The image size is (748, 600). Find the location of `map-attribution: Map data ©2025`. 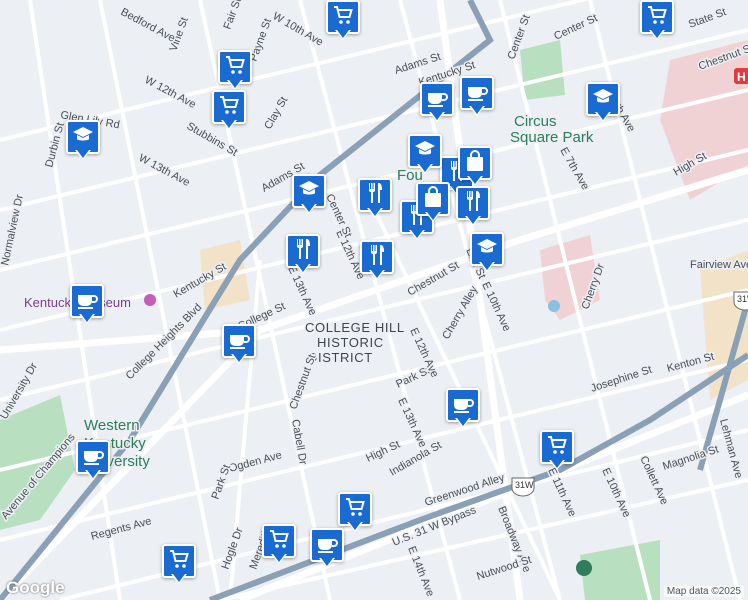

map-attribution: Map data ©2025 is located at coordinates (703, 591).